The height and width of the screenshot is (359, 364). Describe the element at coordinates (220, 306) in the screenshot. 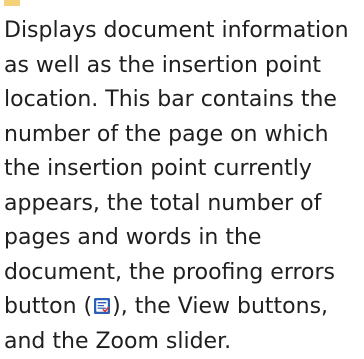

I see `description-line-9-after-icon: ), the View buttons,` at that location.